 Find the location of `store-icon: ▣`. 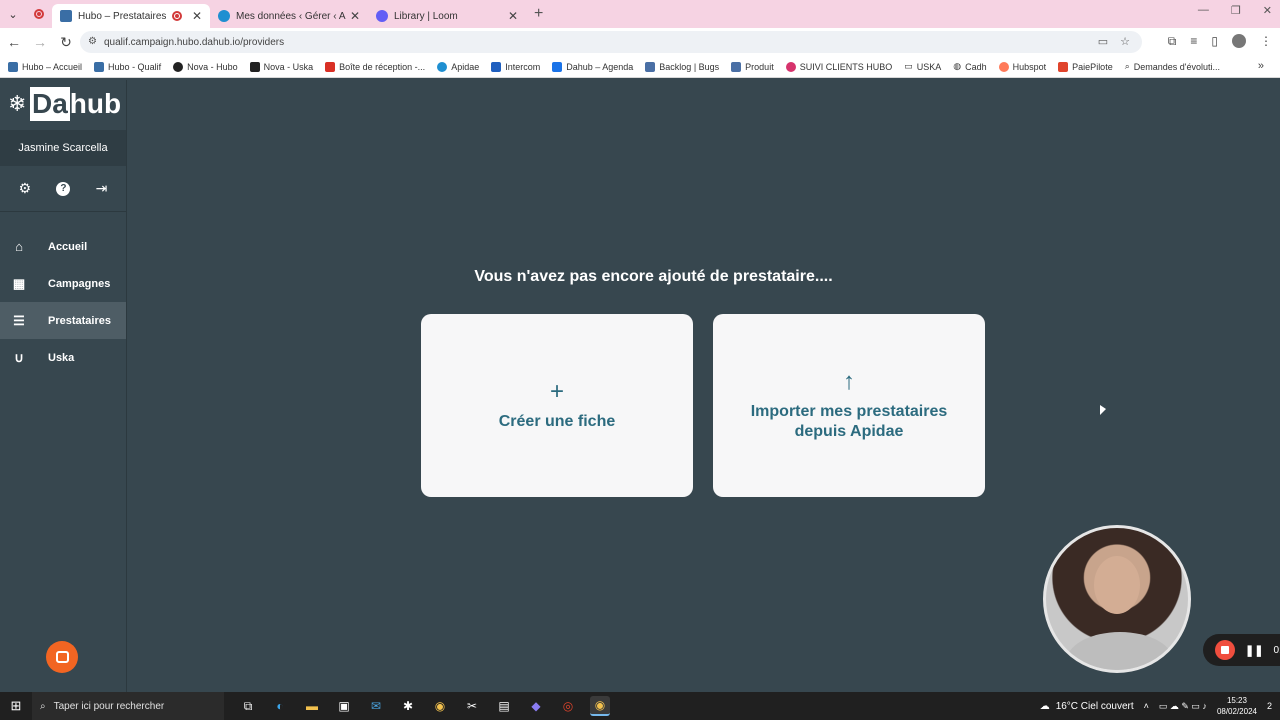

store-icon: ▣ is located at coordinates (344, 706).